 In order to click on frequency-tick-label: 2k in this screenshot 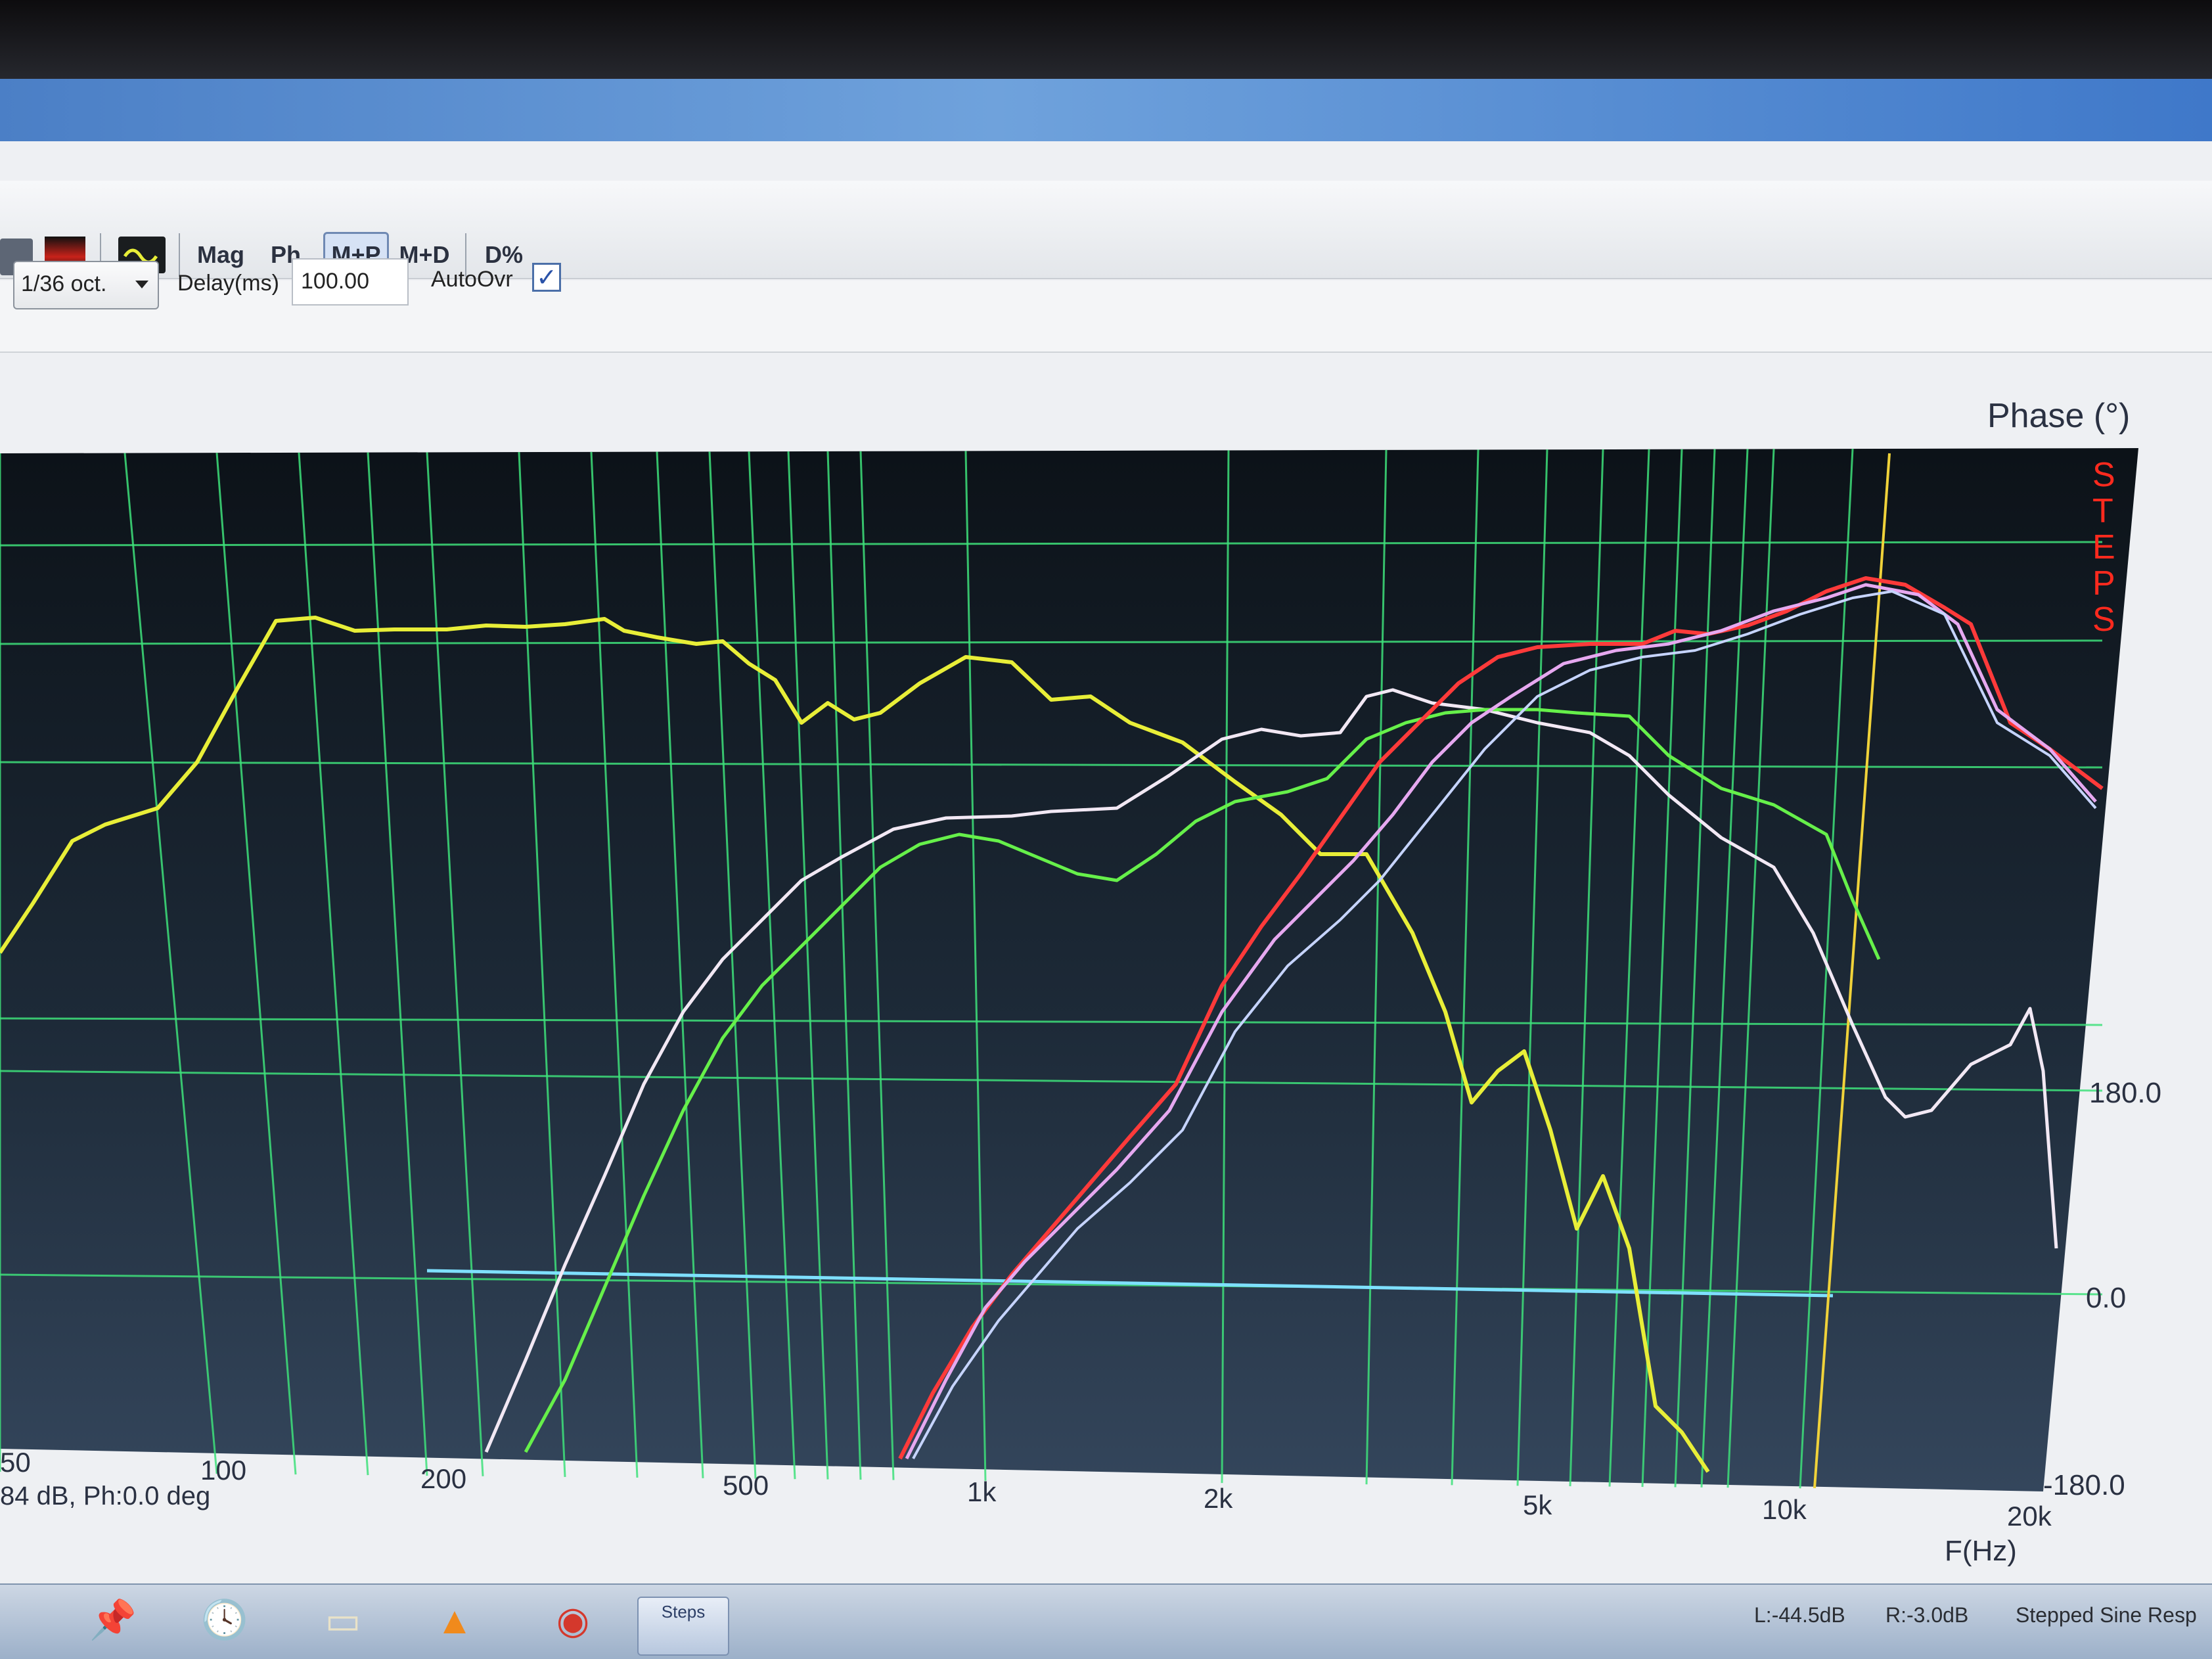, I will do `click(1218, 1498)`.